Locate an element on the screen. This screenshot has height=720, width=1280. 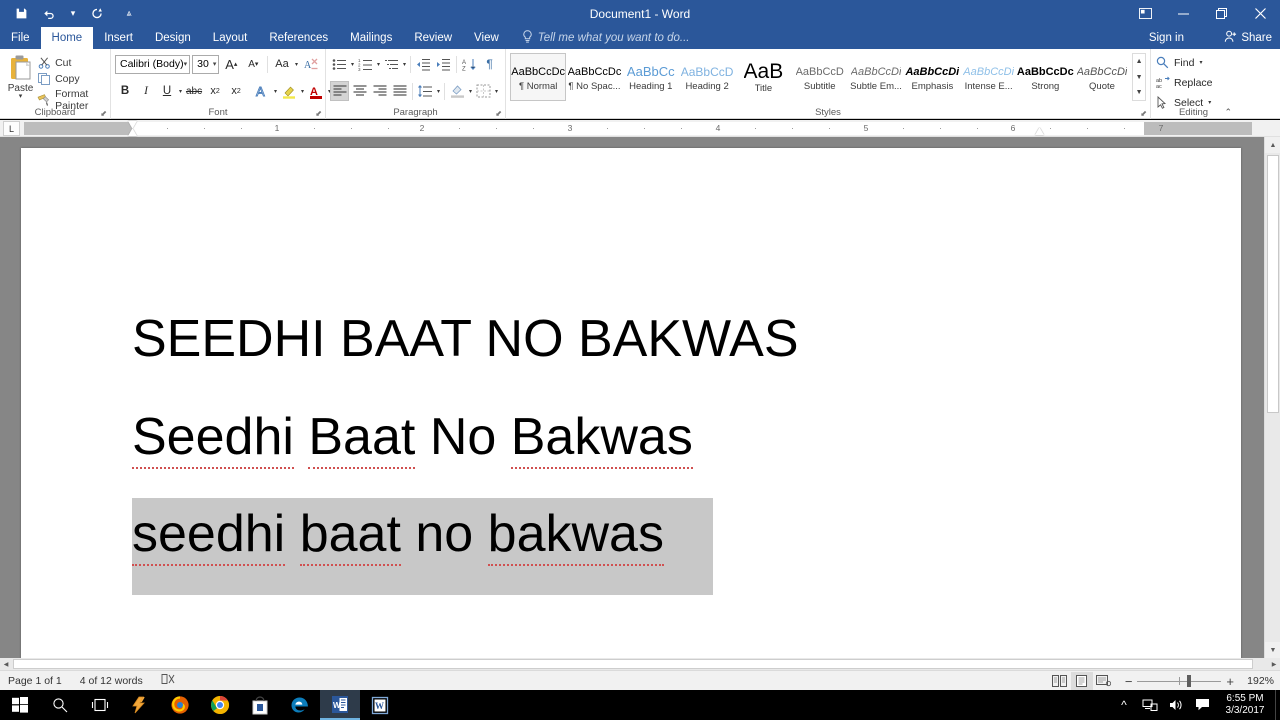
strikethrough-icon: abc is located at coordinates (194, 91).